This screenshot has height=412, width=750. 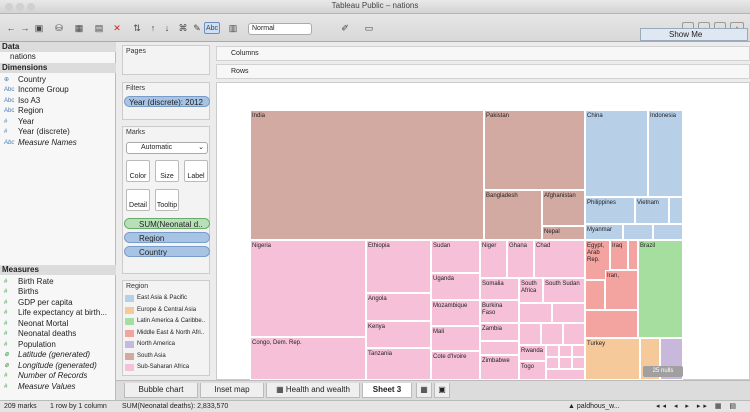 I want to click on field-birth-rate: # Birth Rate, so click(x=57, y=282).